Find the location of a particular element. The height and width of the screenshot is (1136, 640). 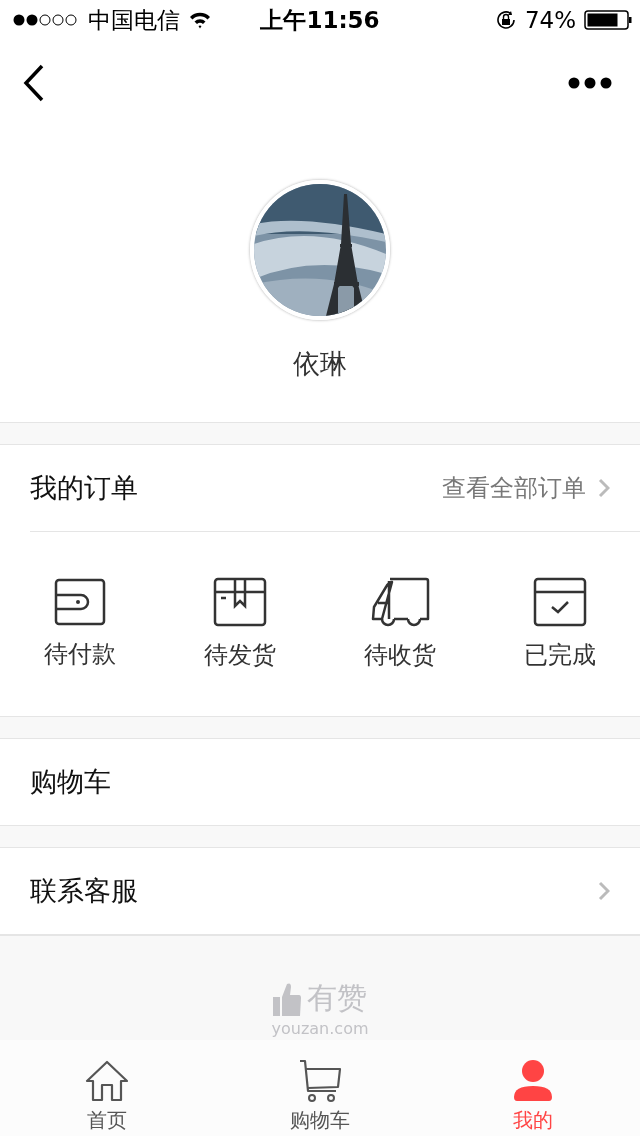

check-calendar-icon is located at coordinates (560, 602).